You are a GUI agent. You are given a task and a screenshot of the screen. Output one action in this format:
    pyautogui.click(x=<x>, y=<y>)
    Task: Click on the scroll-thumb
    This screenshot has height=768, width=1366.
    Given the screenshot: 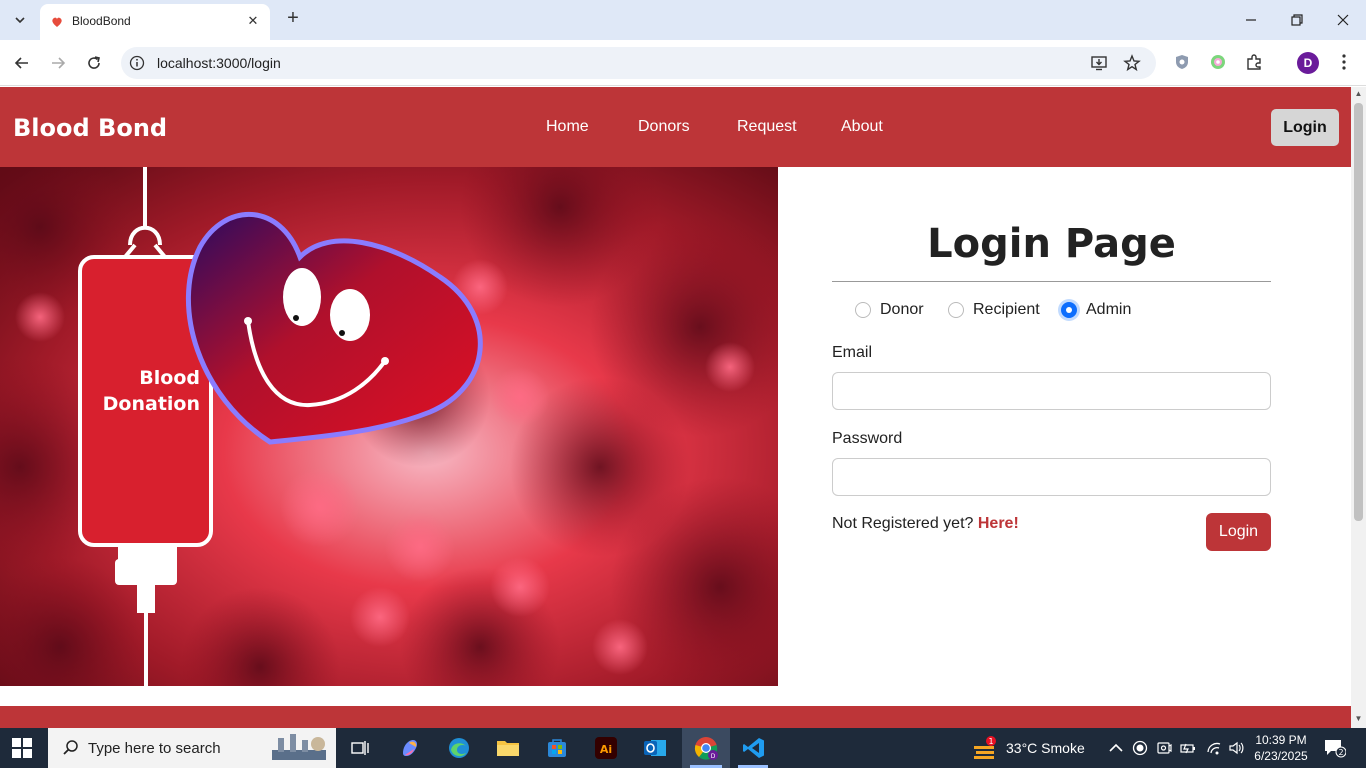 What is the action you would take?
    pyautogui.click(x=1358, y=312)
    